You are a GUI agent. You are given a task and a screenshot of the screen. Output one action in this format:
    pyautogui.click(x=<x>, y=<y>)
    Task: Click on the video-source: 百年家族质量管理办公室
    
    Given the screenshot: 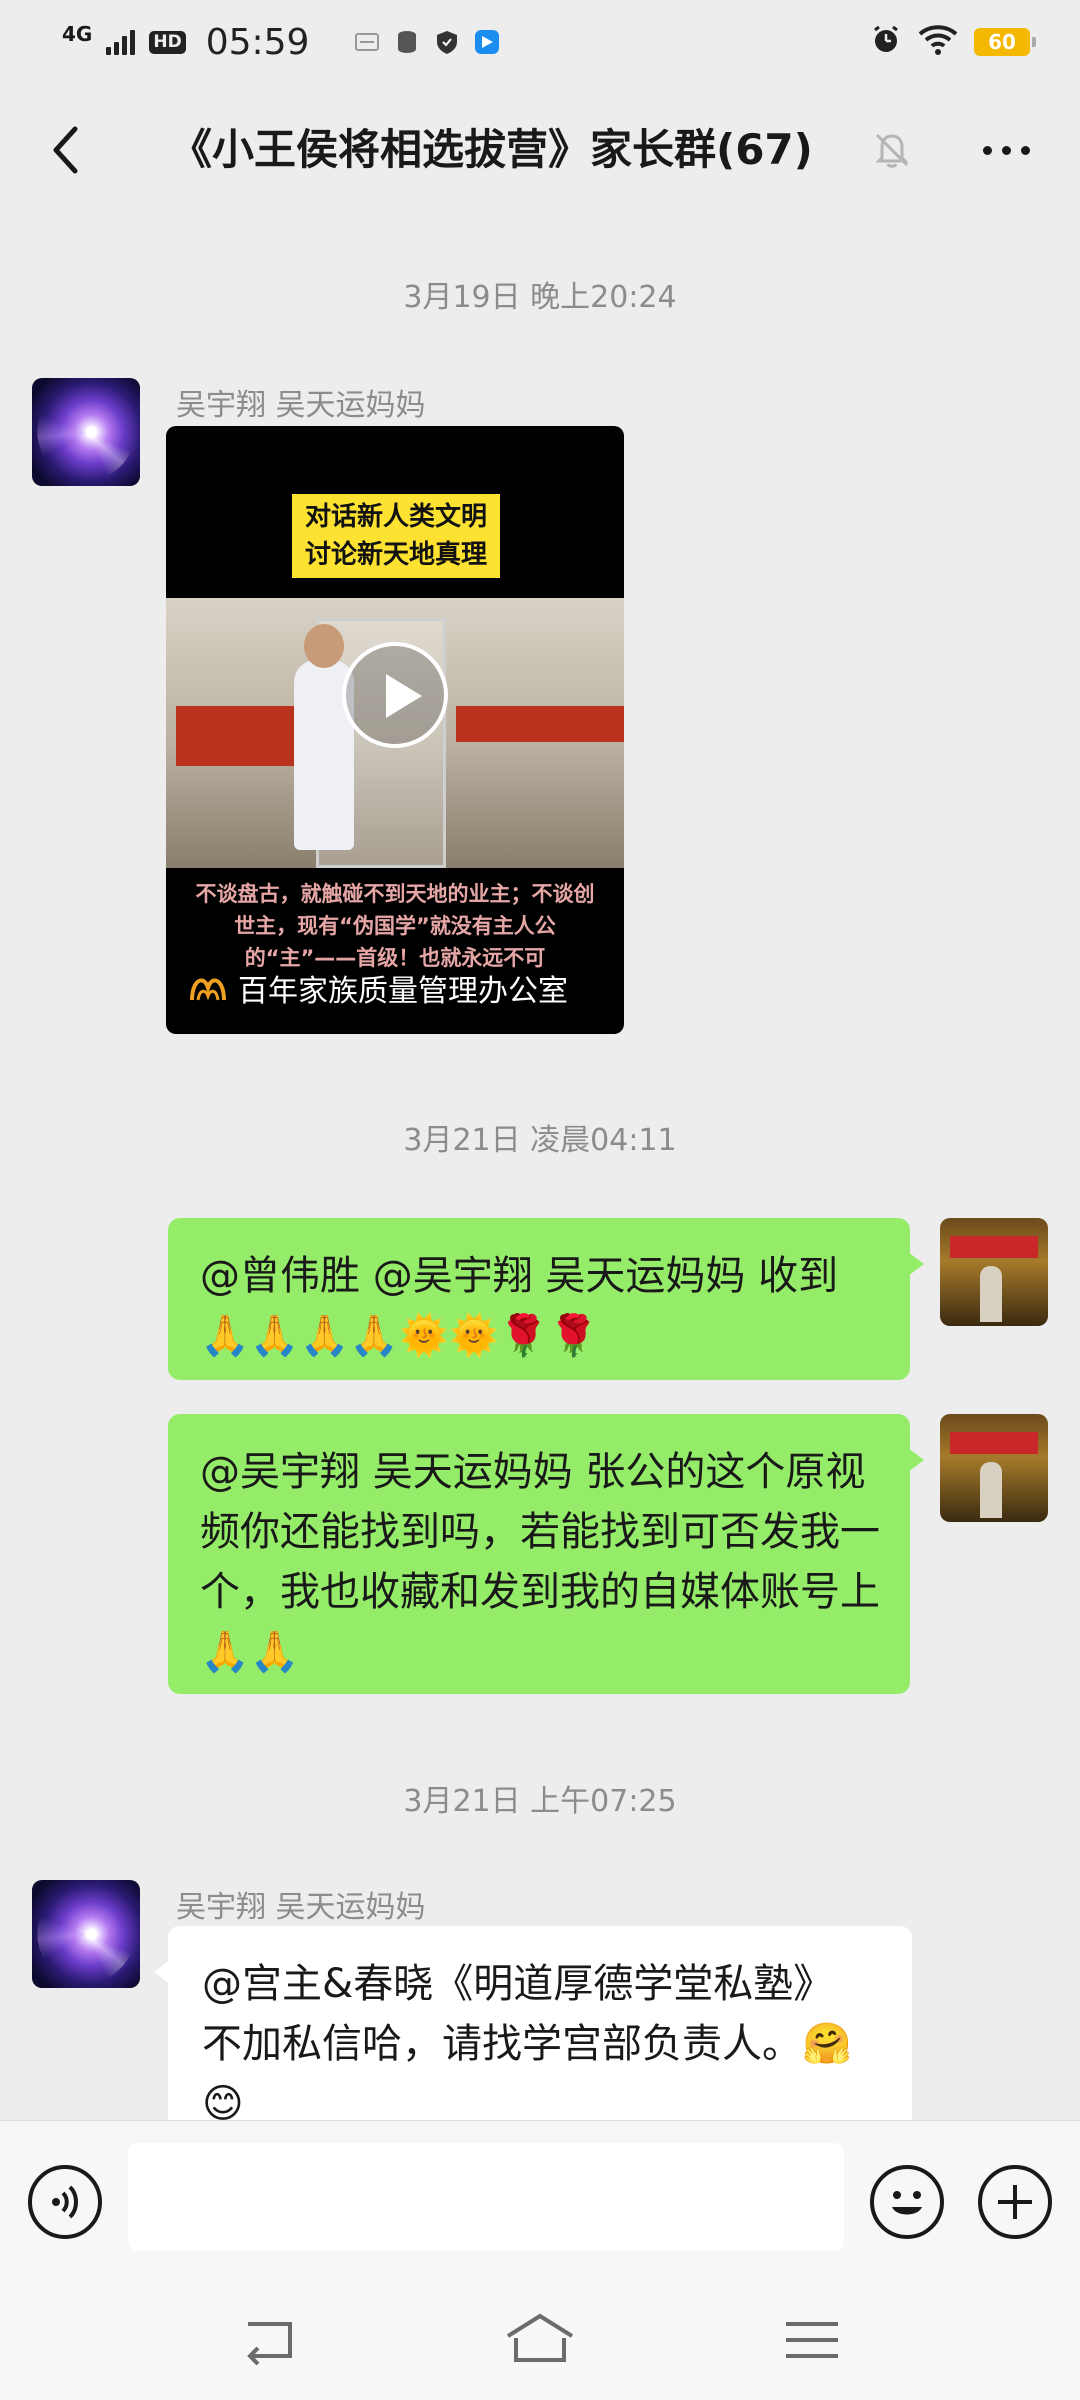 What is the action you would take?
    pyautogui.click(x=378, y=988)
    